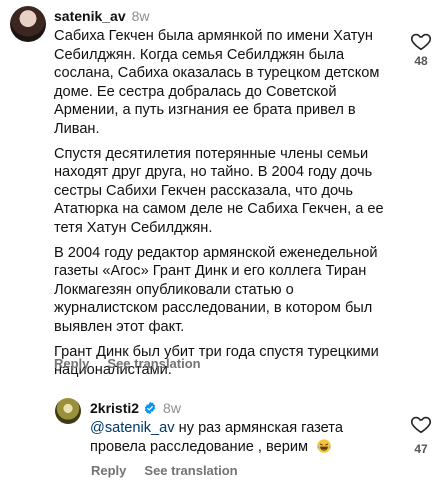 This screenshot has width=442, height=481. I want to click on username: satenik_av, so click(90, 16).